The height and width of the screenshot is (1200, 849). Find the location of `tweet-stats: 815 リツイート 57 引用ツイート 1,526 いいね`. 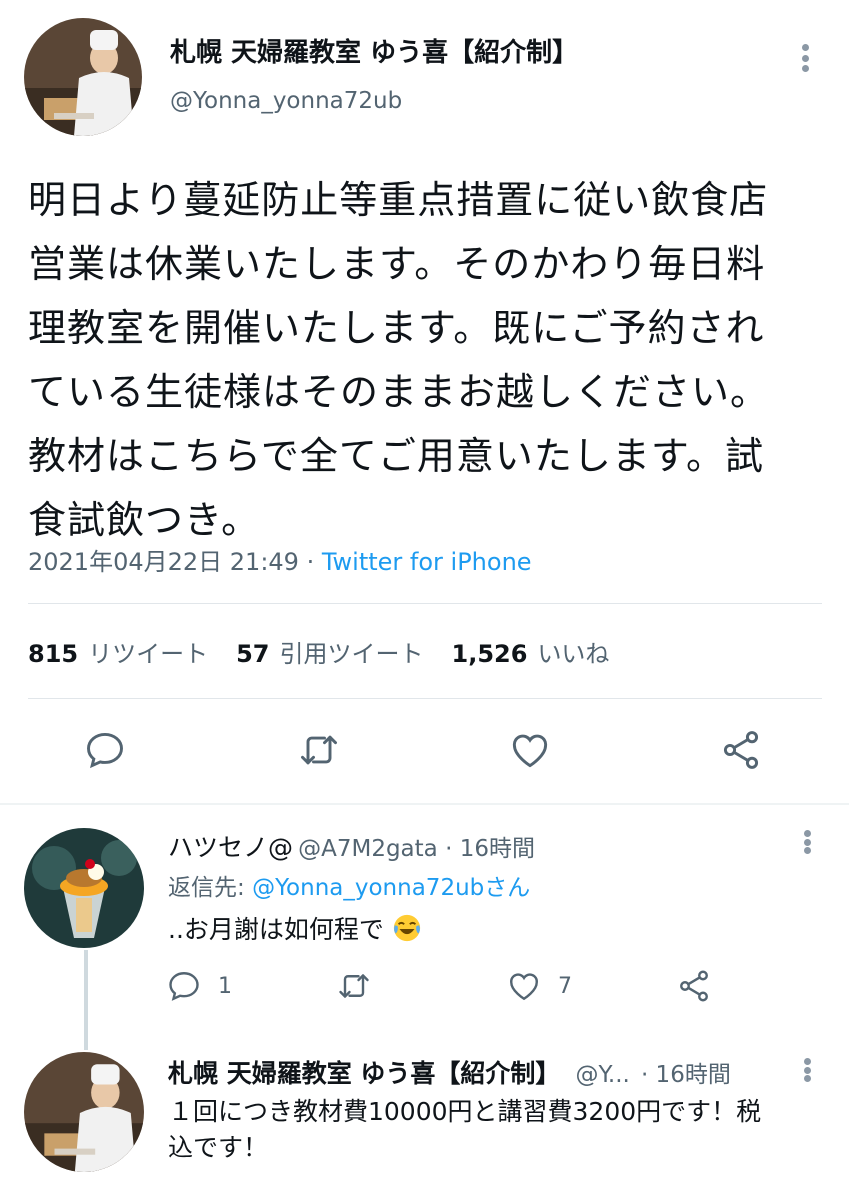

tweet-stats: 815 リツイート 57 引用ツイート 1,526 いいね is located at coordinates (332, 651).